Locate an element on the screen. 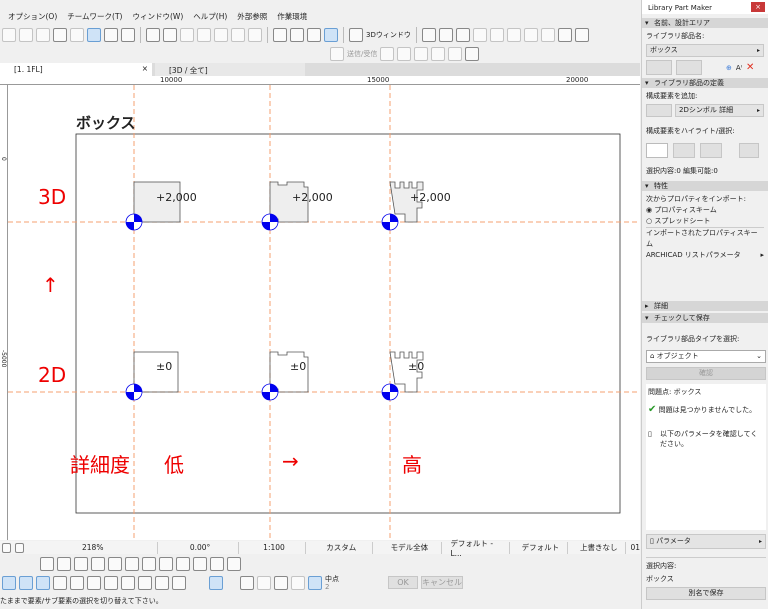 The width and height of the screenshot is (768, 609). elevation-icon is located at coordinates (187, 35).